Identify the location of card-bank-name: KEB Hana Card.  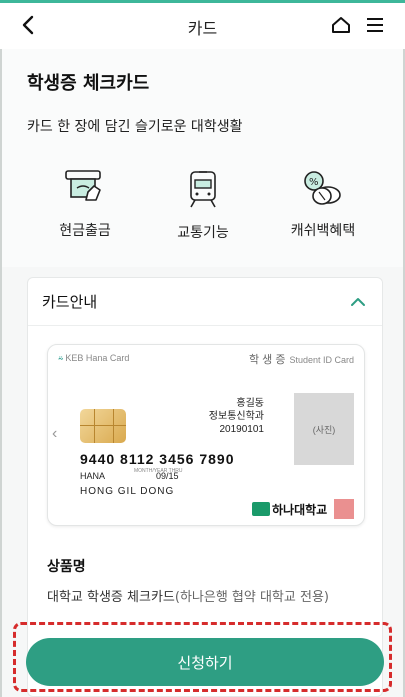
(97, 358).